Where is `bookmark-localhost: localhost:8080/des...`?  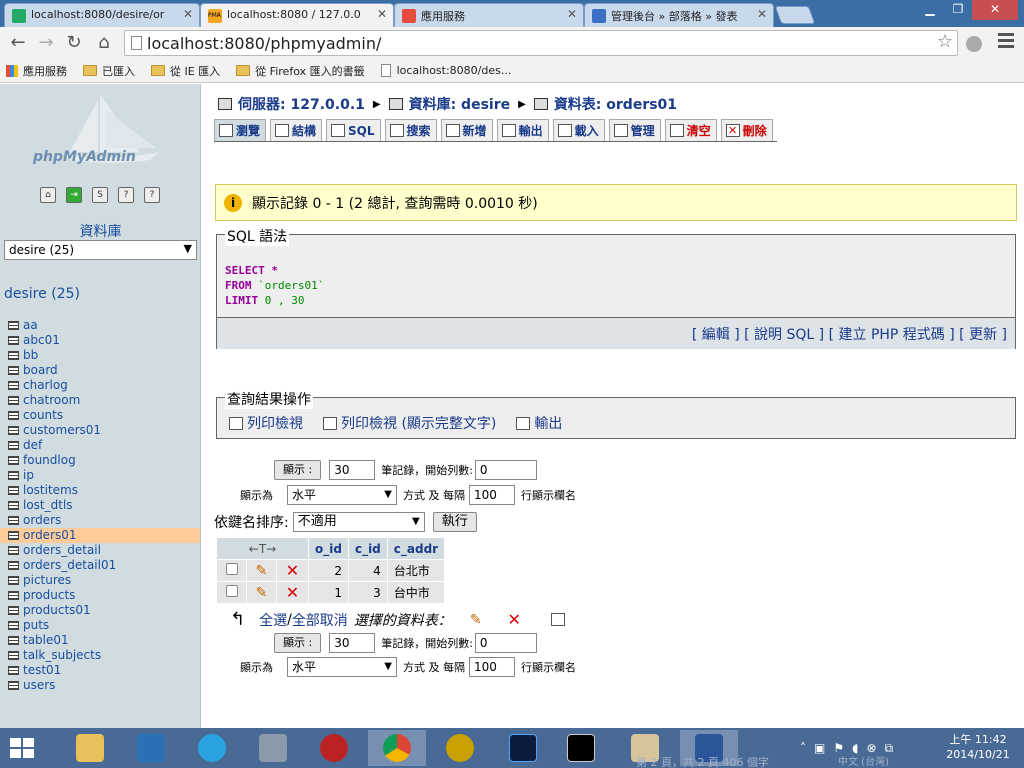
bookmark-localhost: localhost:8080/des... is located at coordinates (445, 70).